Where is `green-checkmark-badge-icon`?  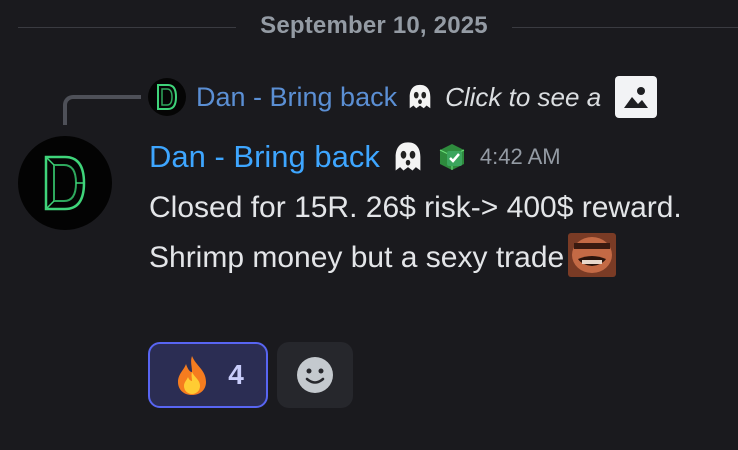 green-checkmark-badge-icon is located at coordinates (452, 157).